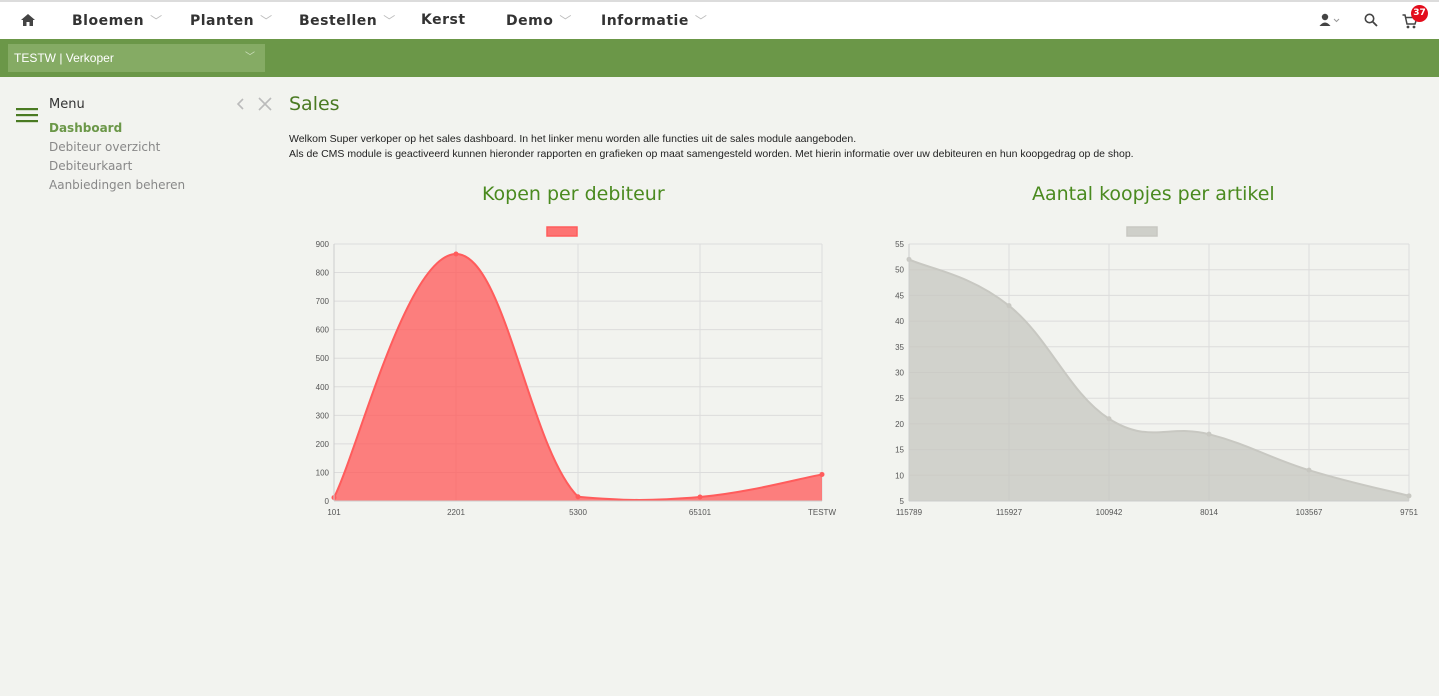  I want to click on nav-item-bestellen: Bestellen ﹀, so click(347, 20).